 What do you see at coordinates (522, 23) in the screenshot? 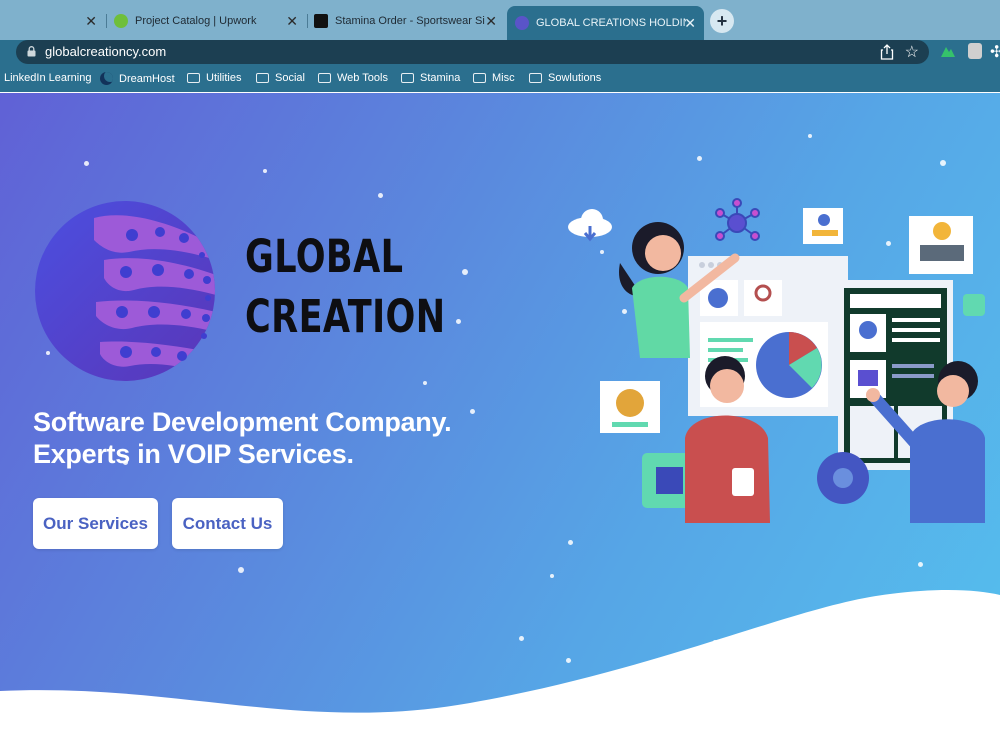
I see `globe-favicon-icon` at bounding box center [522, 23].